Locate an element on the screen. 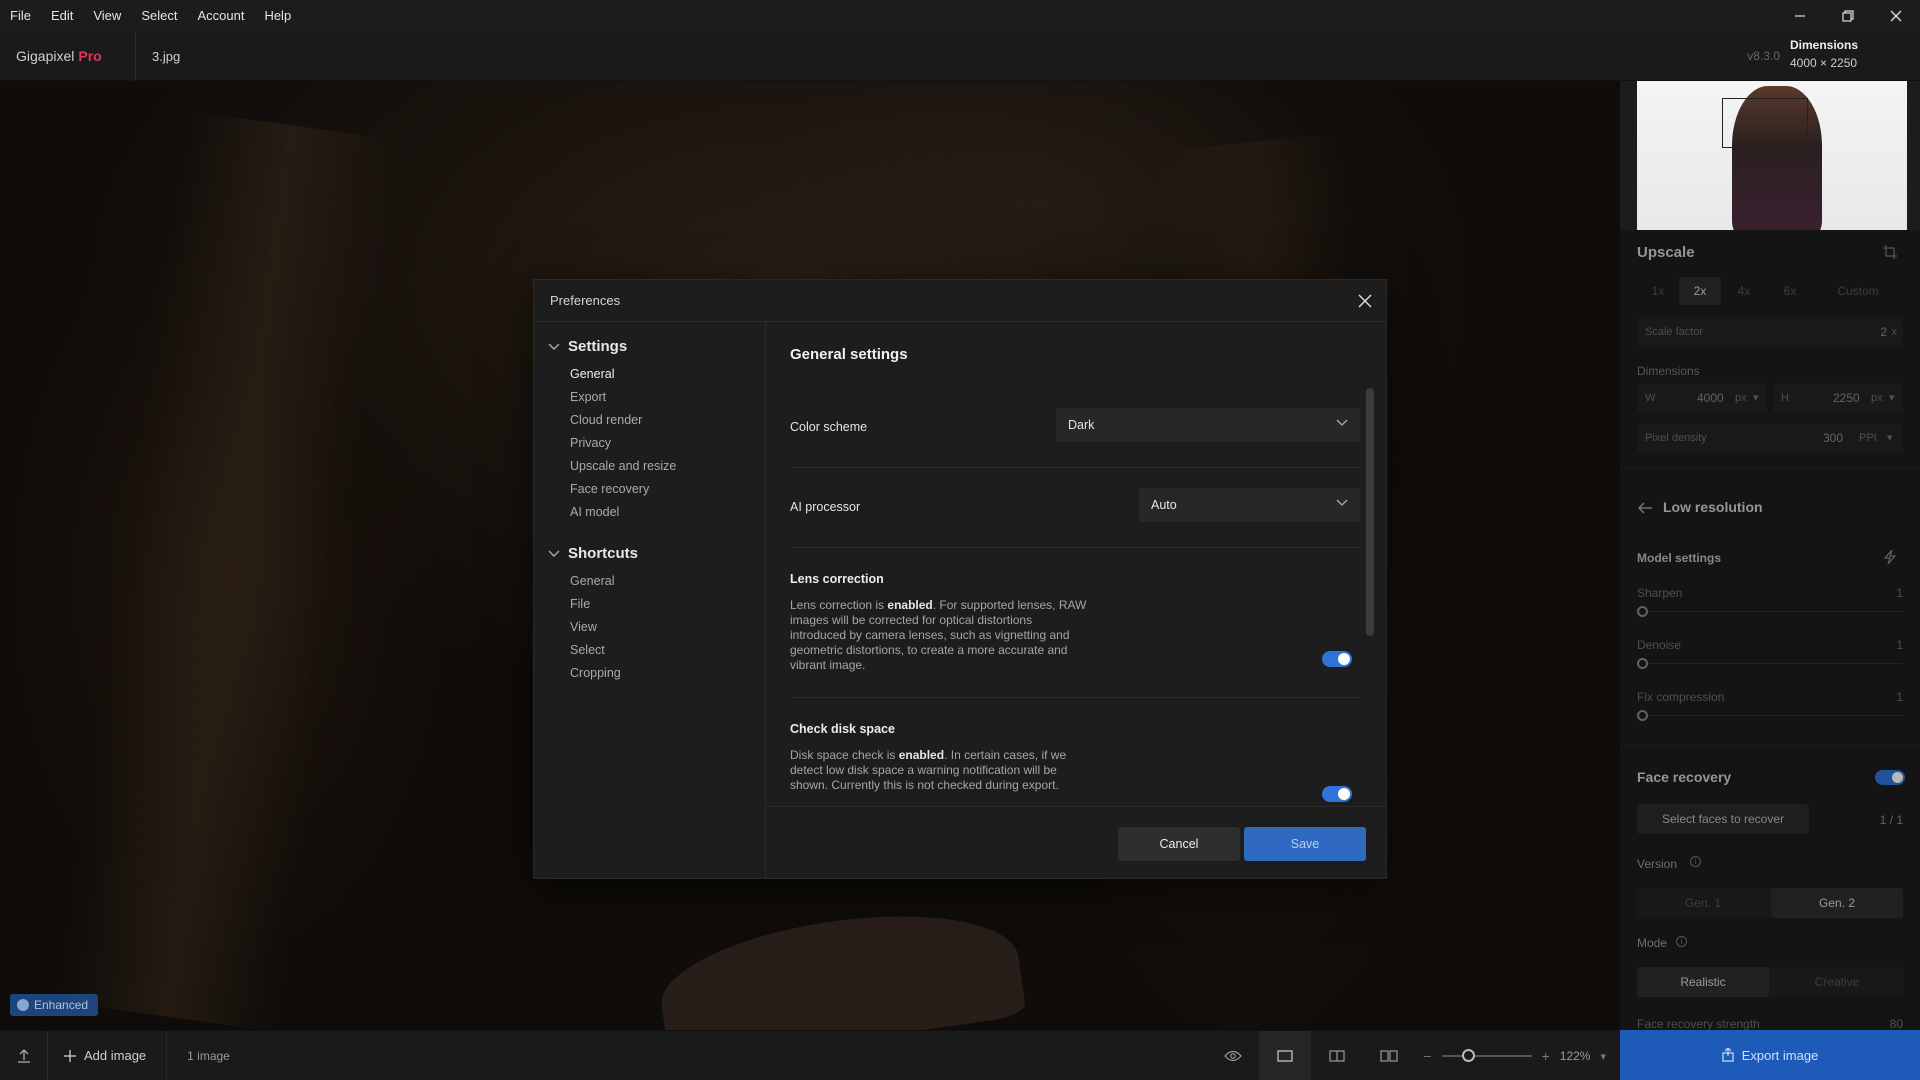 The height and width of the screenshot is (1080, 1920). export-image-button: Export image is located at coordinates (1770, 1055).